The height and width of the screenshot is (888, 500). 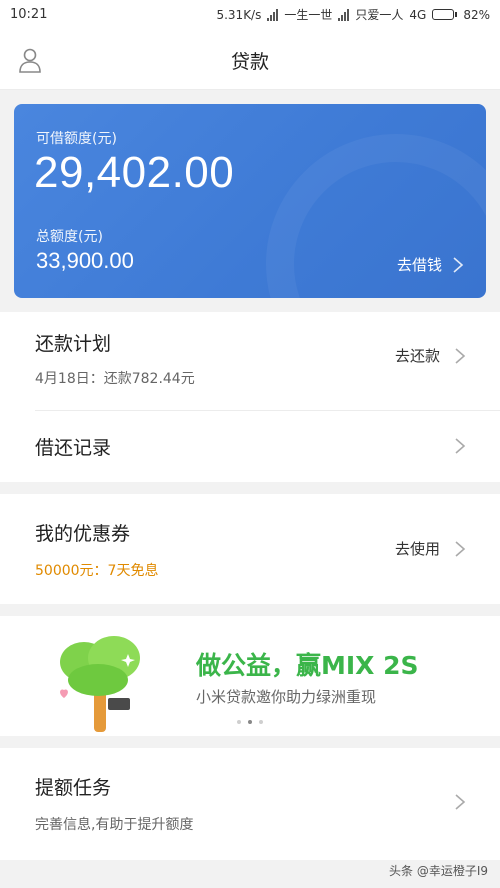 I want to click on status-right: 5.31K/s 一生一世 只爱一人 4G 82%, so click(x=353, y=14).